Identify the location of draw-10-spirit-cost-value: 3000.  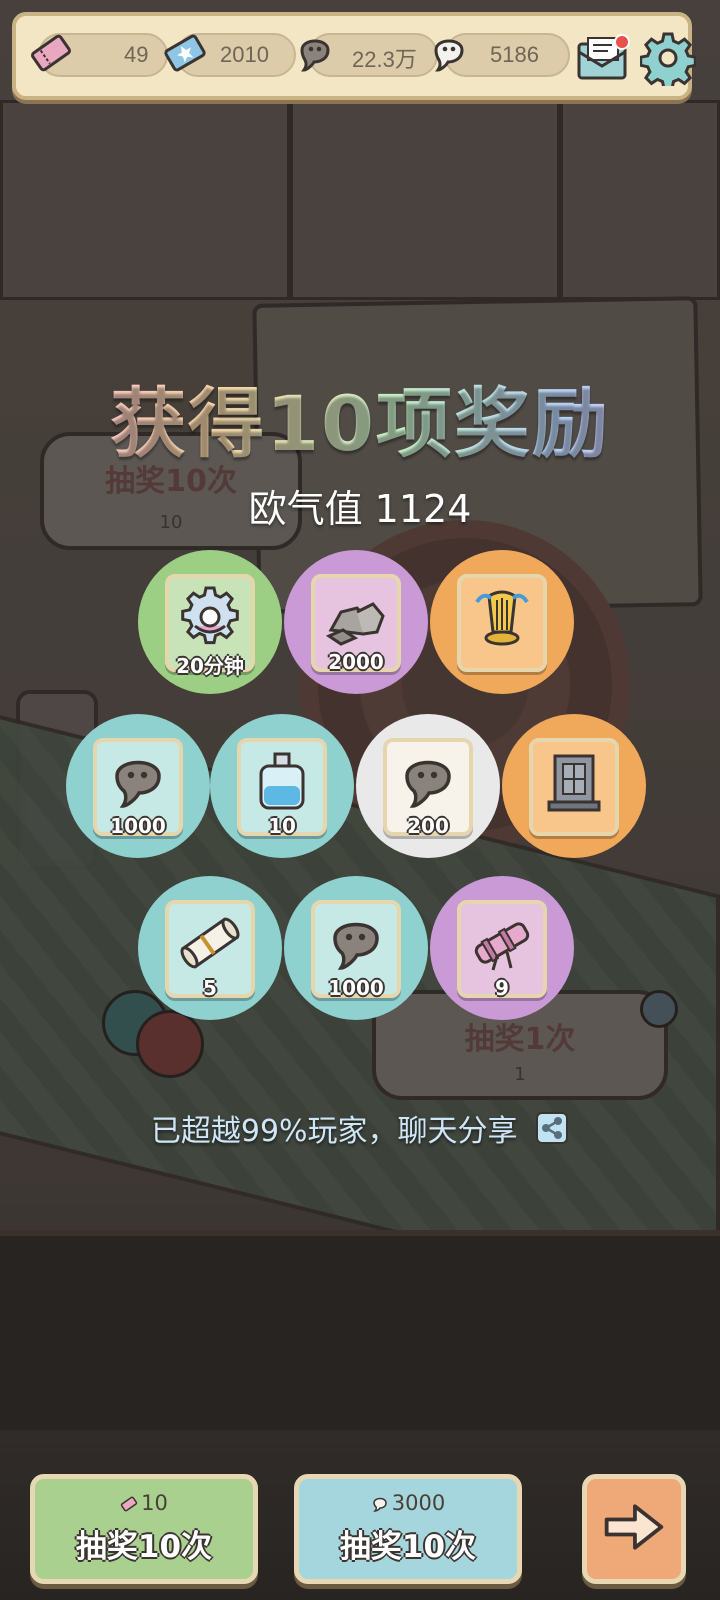
(418, 1503).